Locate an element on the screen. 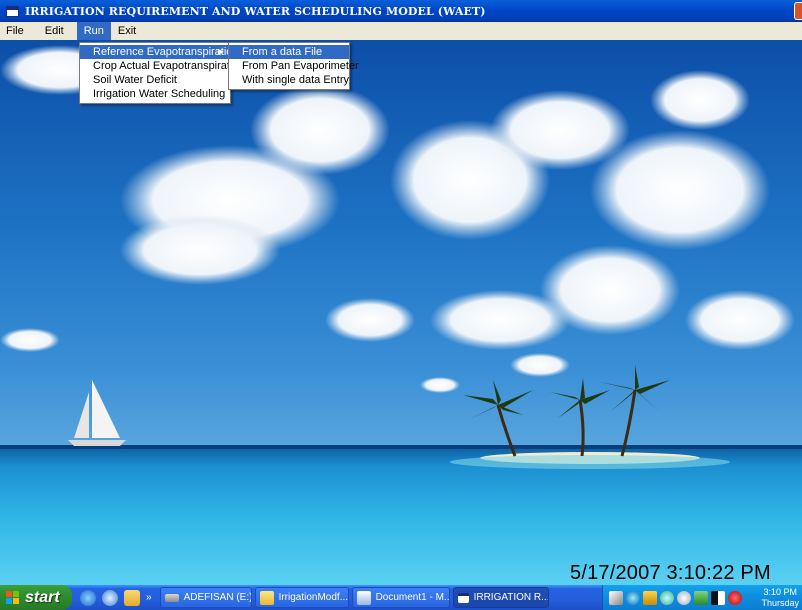  network-icon is located at coordinates (650, 597).